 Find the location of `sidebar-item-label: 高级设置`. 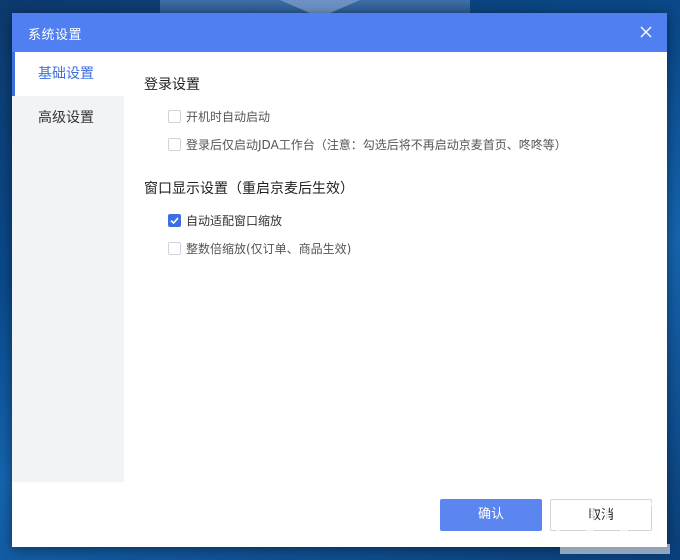

sidebar-item-label: 高级设置 is located at coordinates (66, 118).